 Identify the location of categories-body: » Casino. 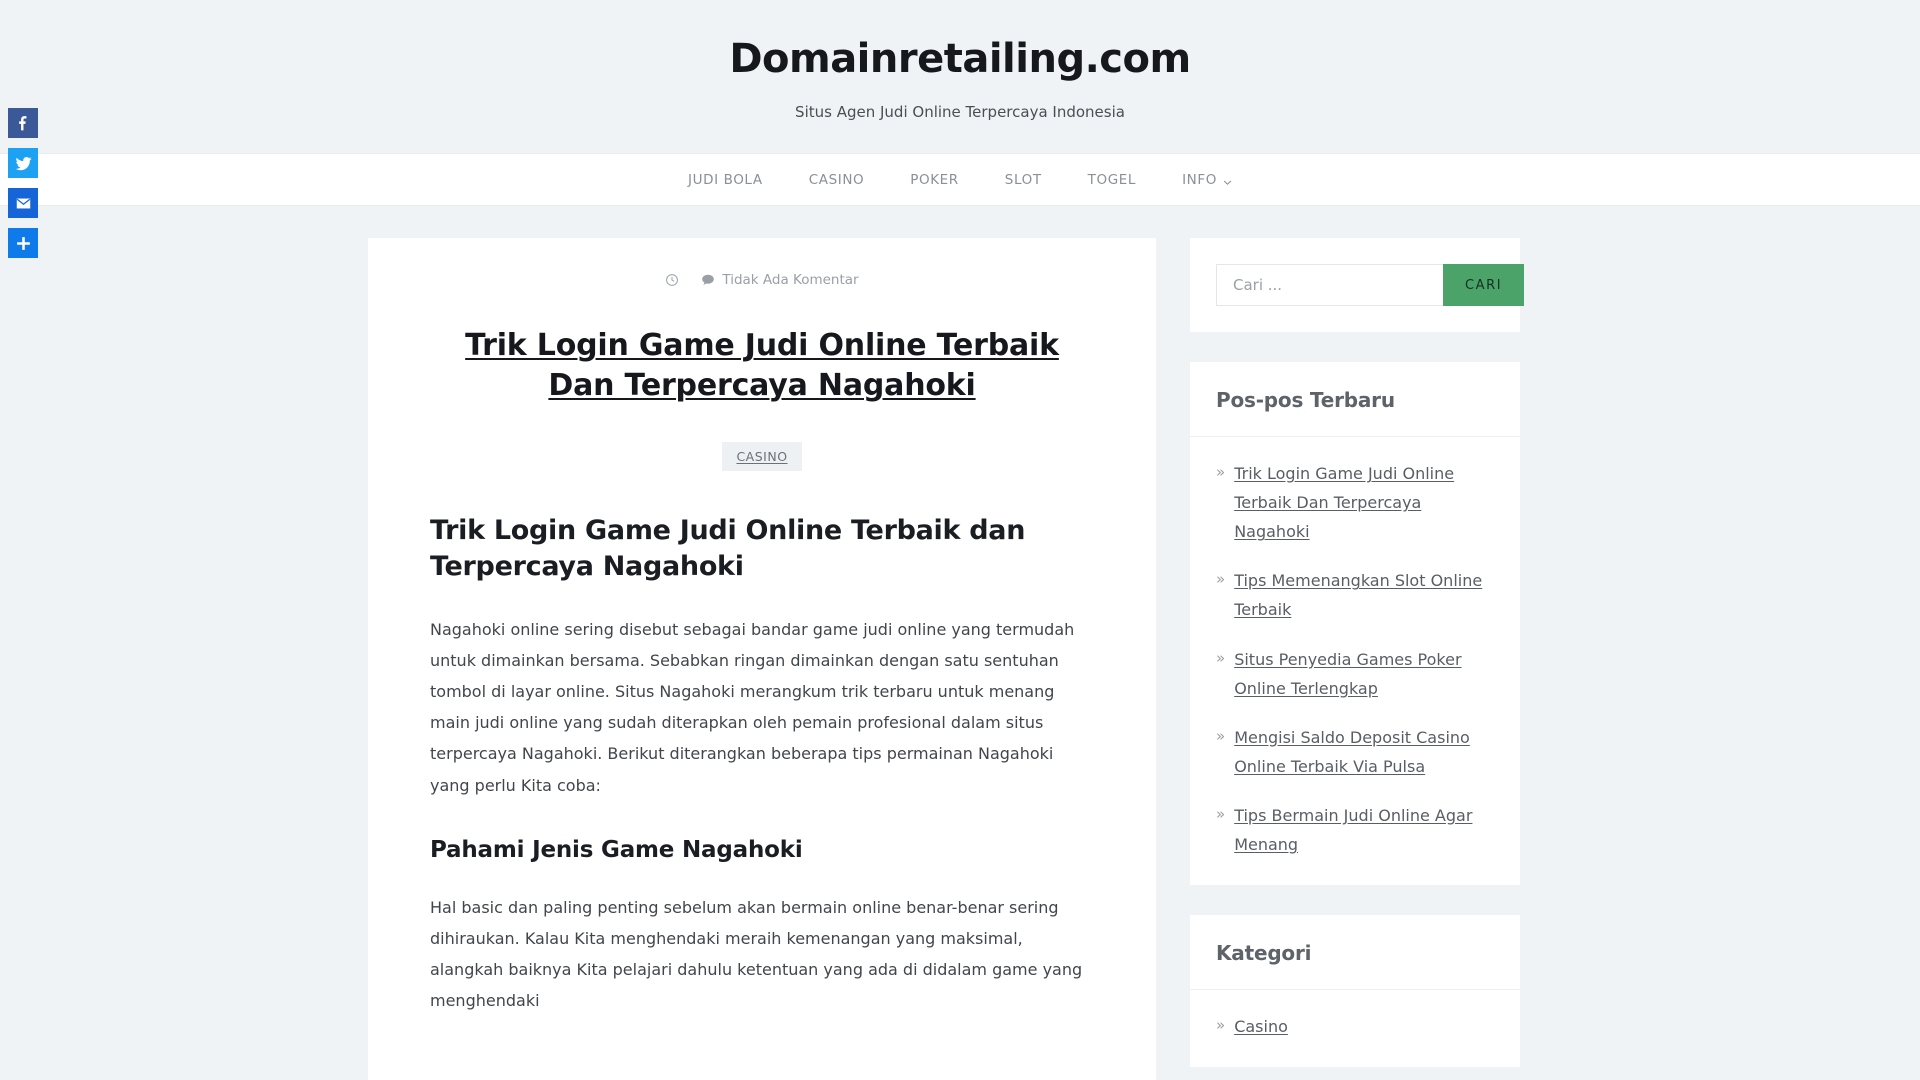
(1355, 1028).